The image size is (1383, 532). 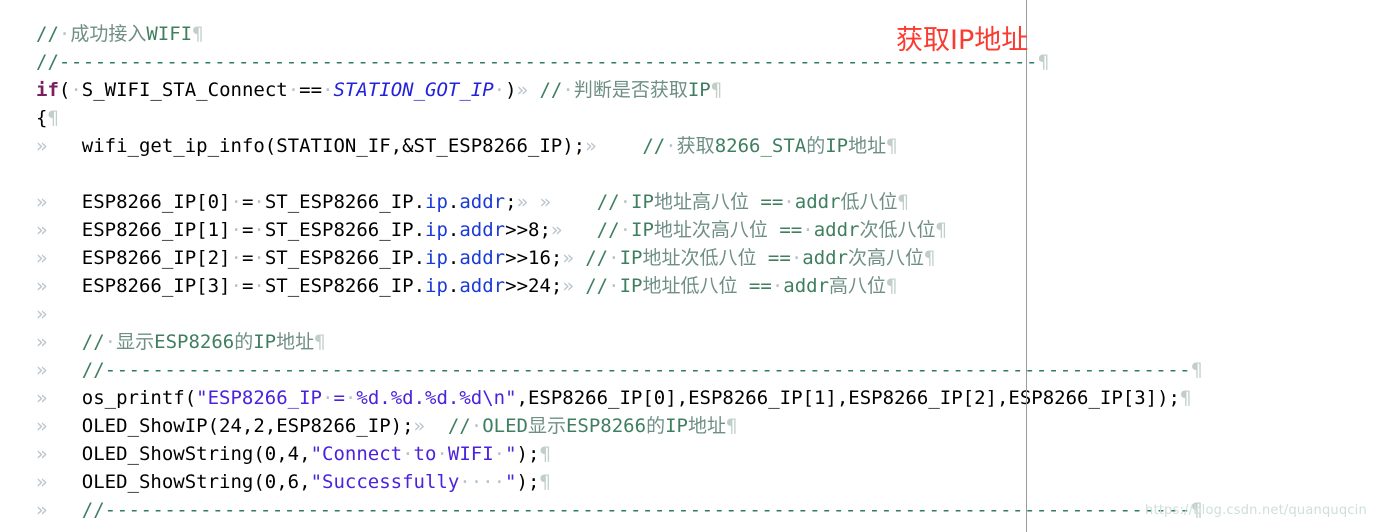 What do you see at coordinates (528, 482) in the screenshot?
I see `code-token: );` at bounding box center [528, 482].